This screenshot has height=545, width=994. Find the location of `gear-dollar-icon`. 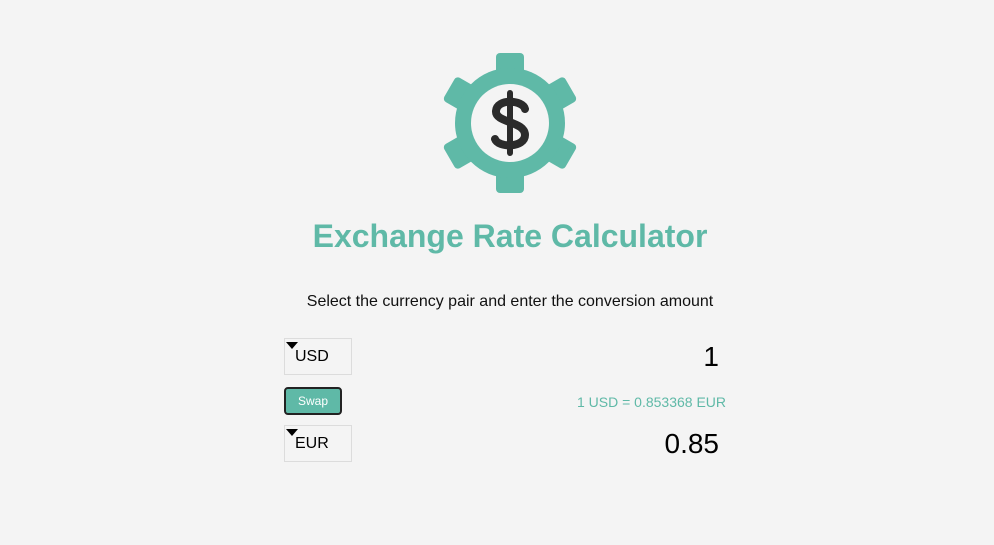

gear-dollar-icon is located at coordinates (510, 123).